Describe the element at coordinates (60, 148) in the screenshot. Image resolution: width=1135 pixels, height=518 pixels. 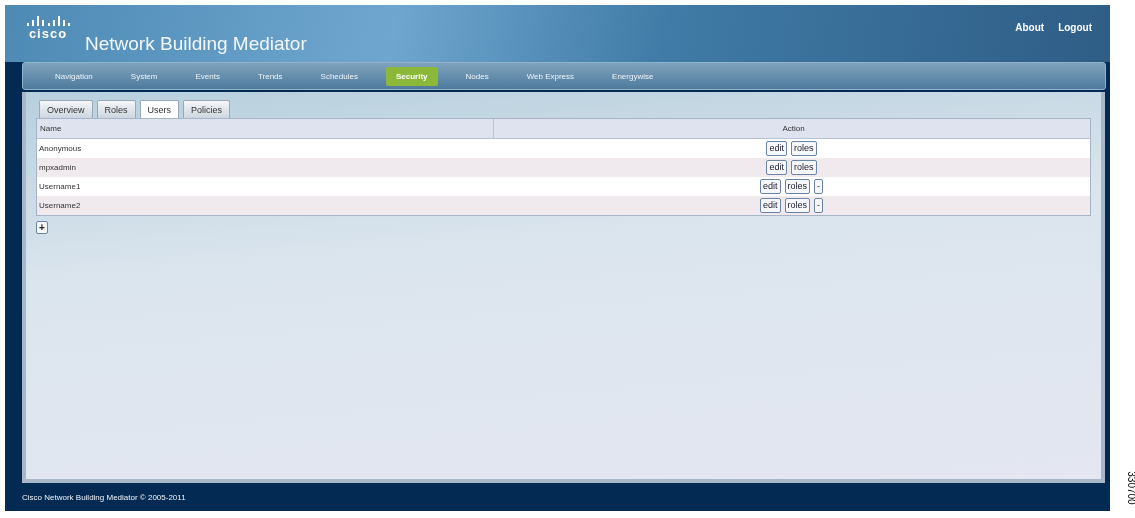
I see `table-cell-text: Anonymous` at that location.